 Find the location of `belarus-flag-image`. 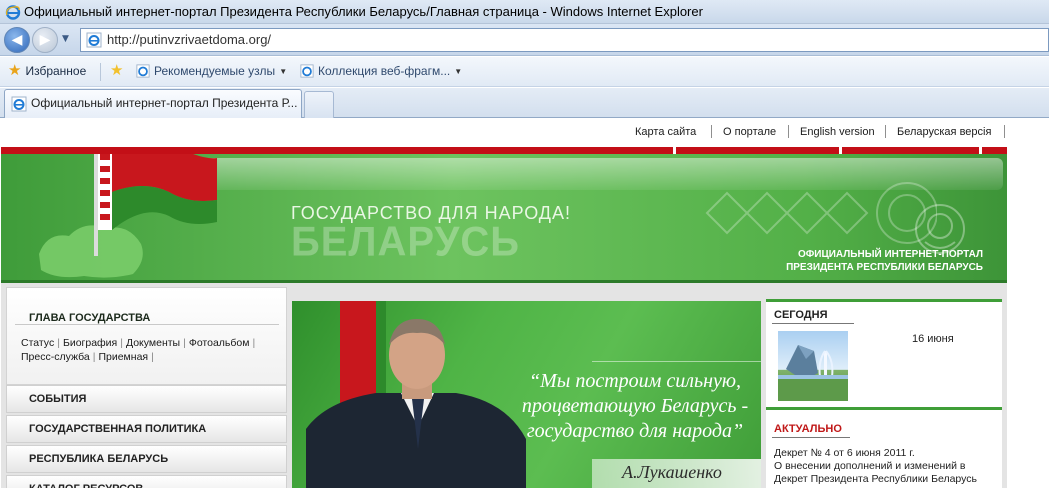

belarus-flag-image is located at coordinates (155, 205).